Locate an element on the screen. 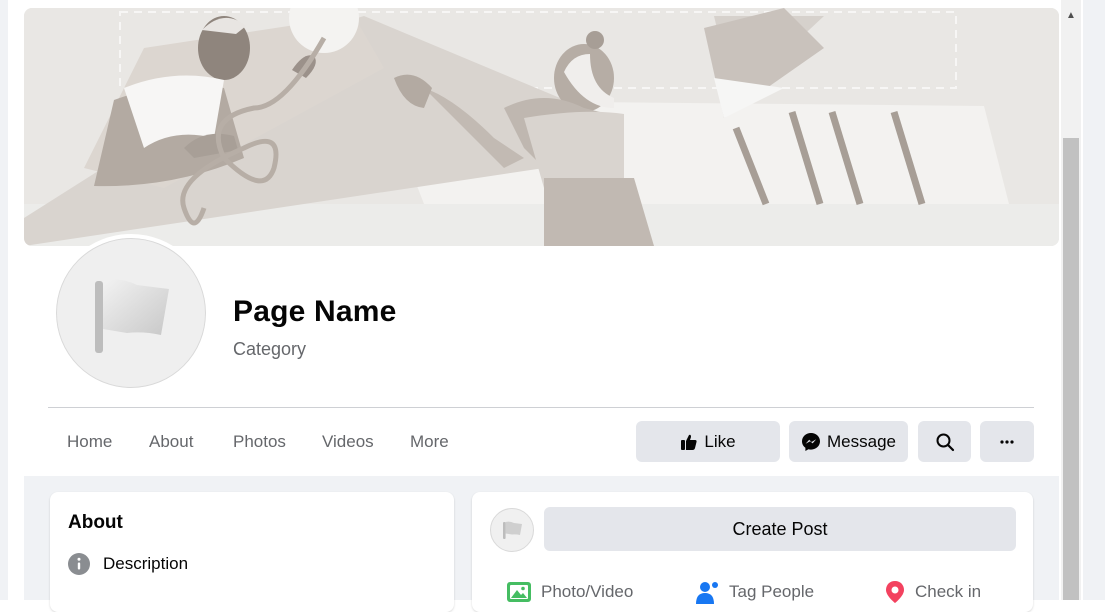 The height and width of the screenshot is (612, 1105). photo-video-button: Photo/Video is located at coordinates (569, 592).